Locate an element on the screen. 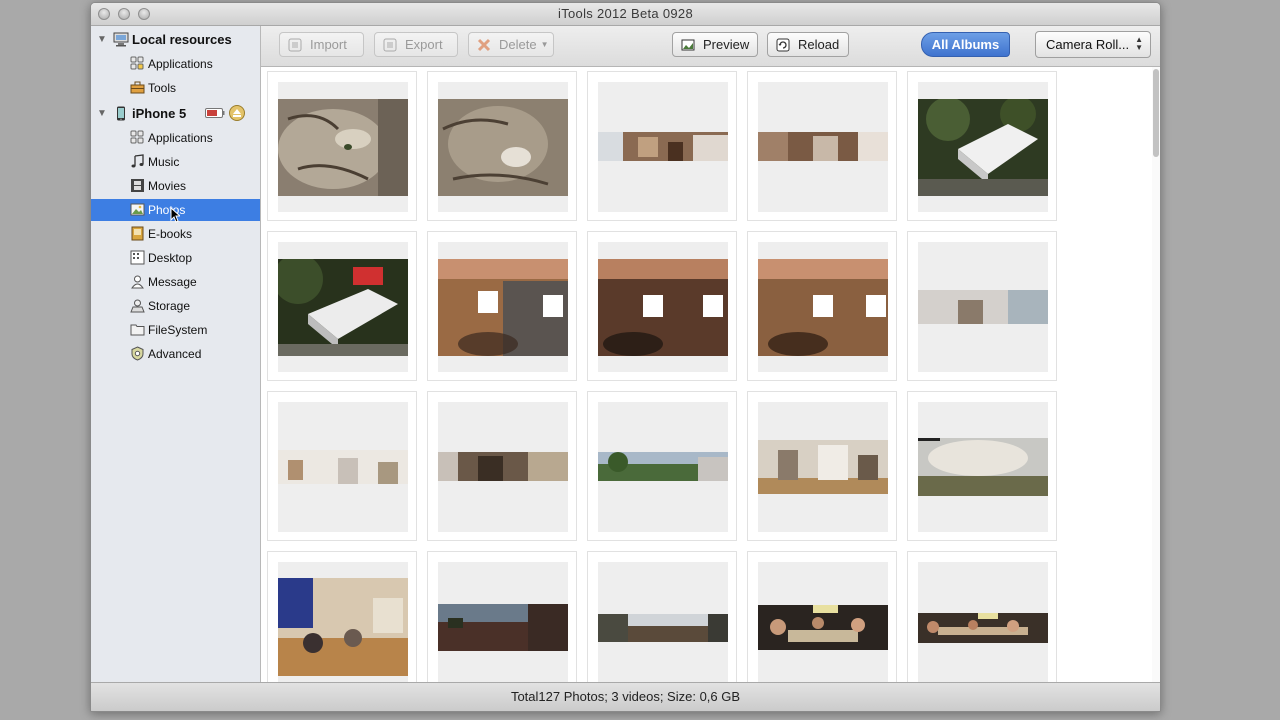 The image size is (1280, 720). import-label: Import is located at coordinates (328, 44).